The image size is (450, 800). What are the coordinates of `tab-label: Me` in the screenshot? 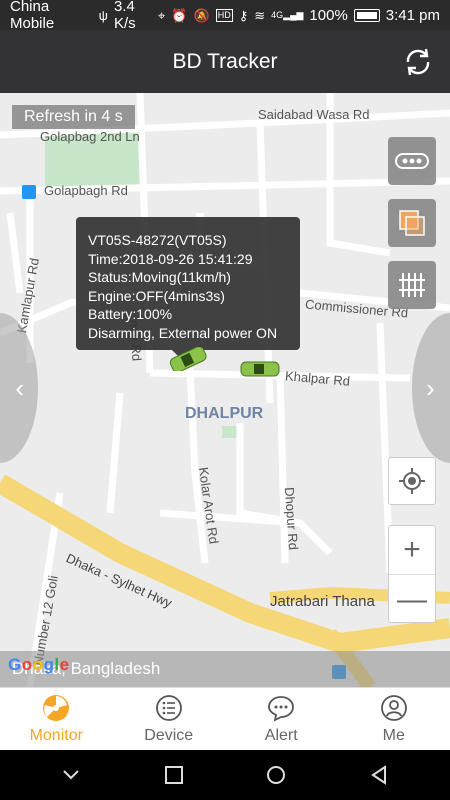 It's located at (393, 735).